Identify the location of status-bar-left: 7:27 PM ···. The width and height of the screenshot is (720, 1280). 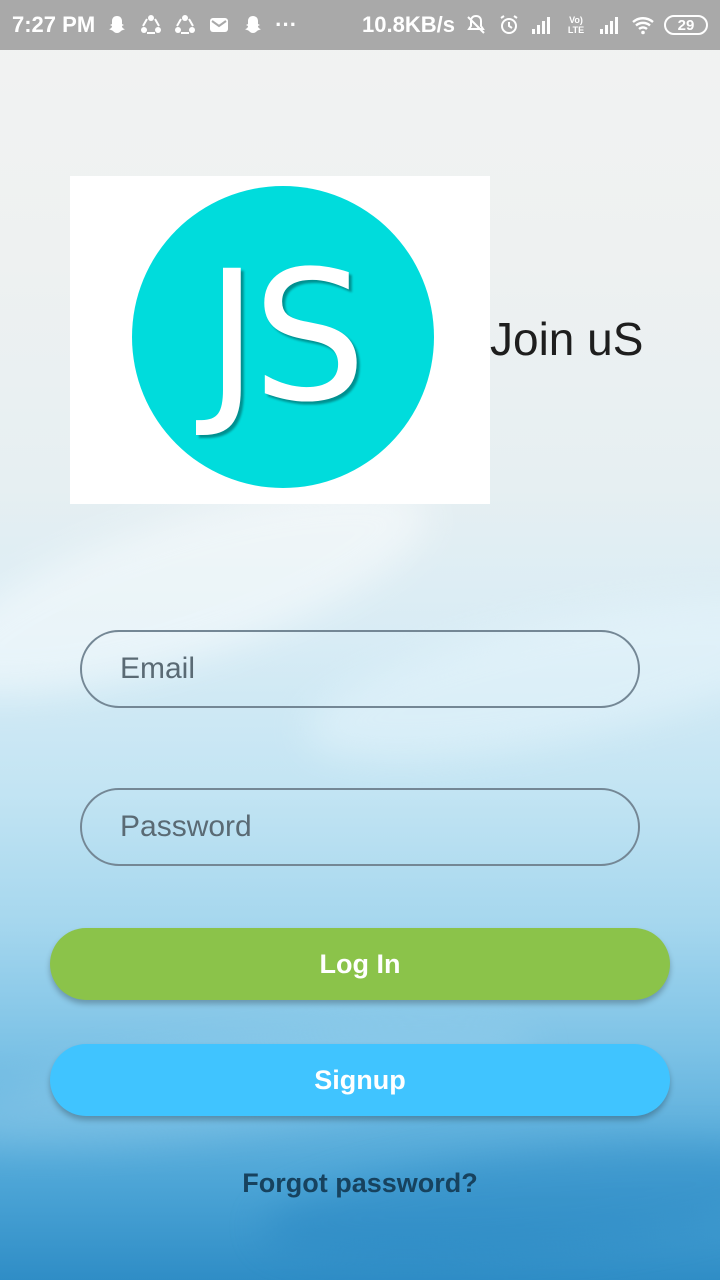
(154, 25).